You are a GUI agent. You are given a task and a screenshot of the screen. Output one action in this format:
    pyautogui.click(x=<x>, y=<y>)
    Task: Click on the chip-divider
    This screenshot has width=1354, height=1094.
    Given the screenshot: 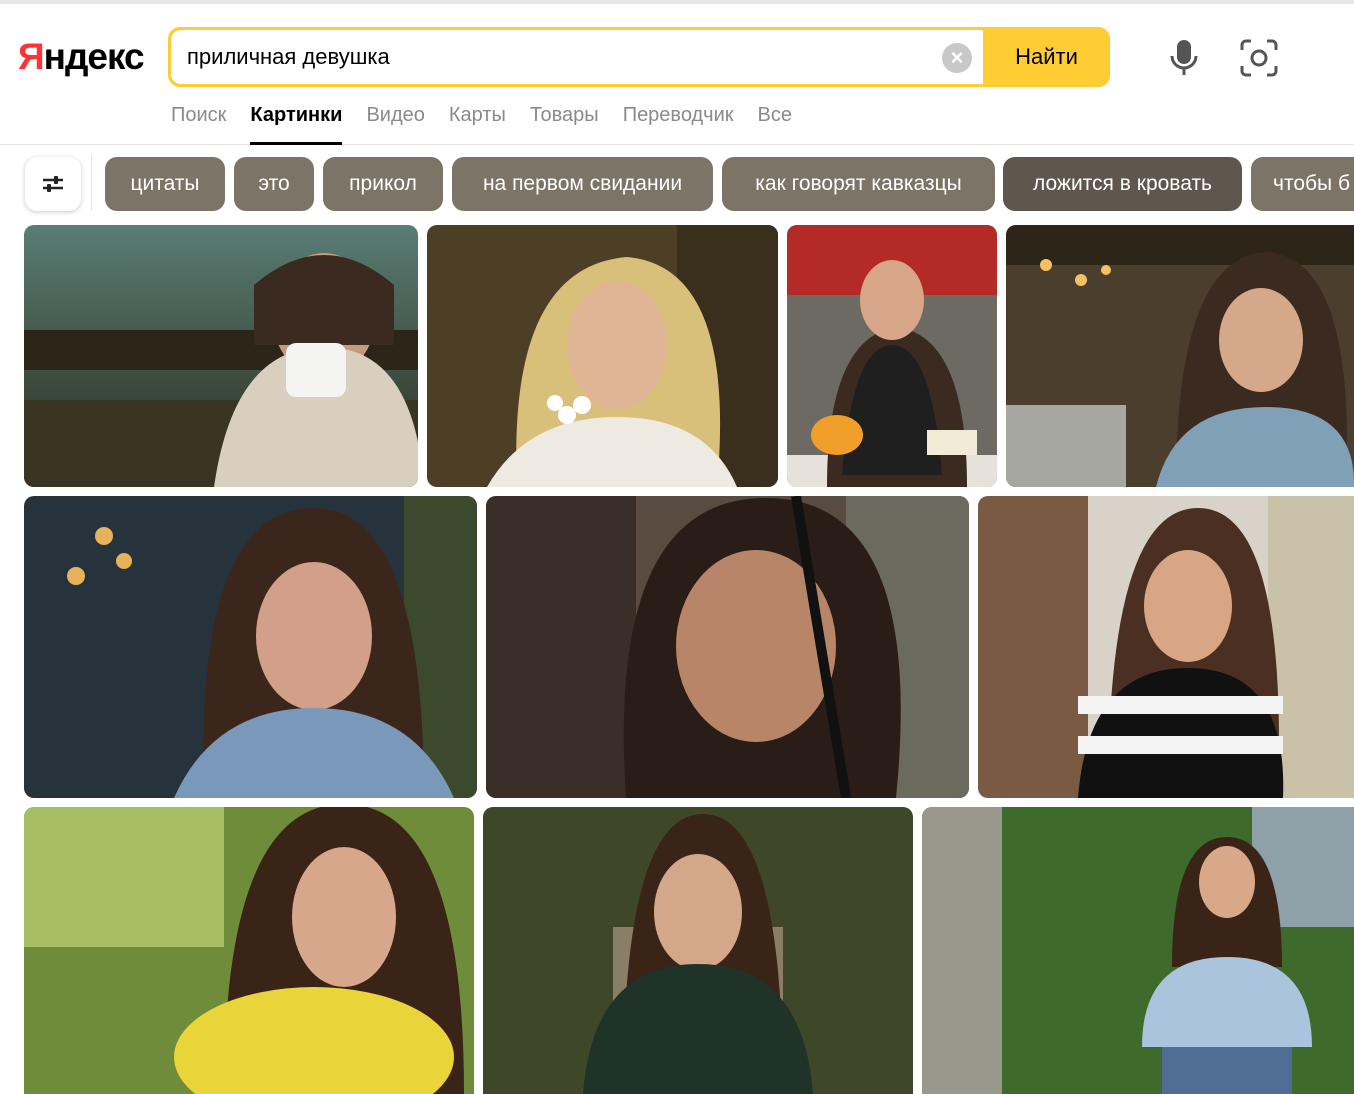 What is the action you would take?
    pyautogui.click(x=91, y=183)
    